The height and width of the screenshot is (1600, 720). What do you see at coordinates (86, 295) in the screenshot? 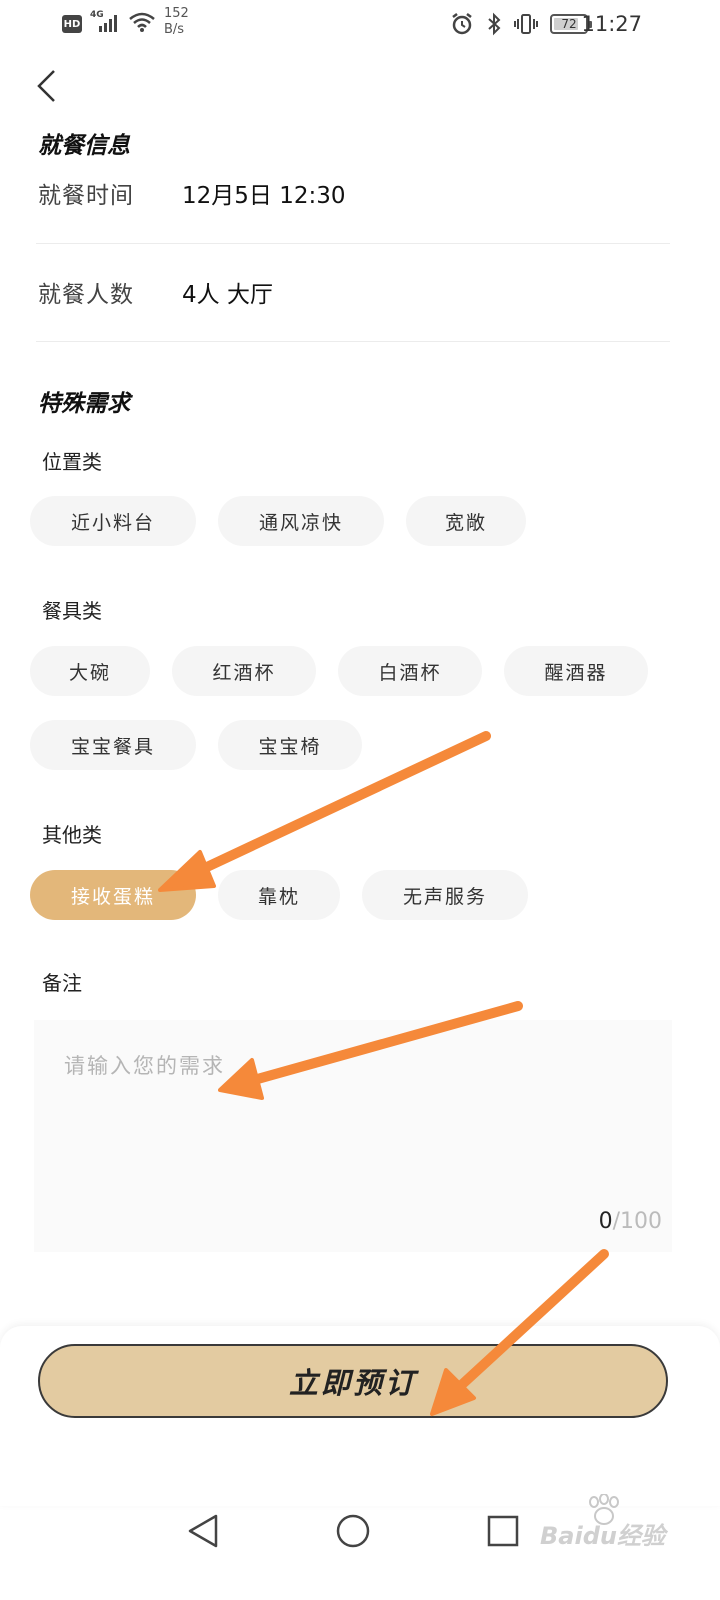
I see `party-size-label: 就餐人数` at bounding box center [86, 295].